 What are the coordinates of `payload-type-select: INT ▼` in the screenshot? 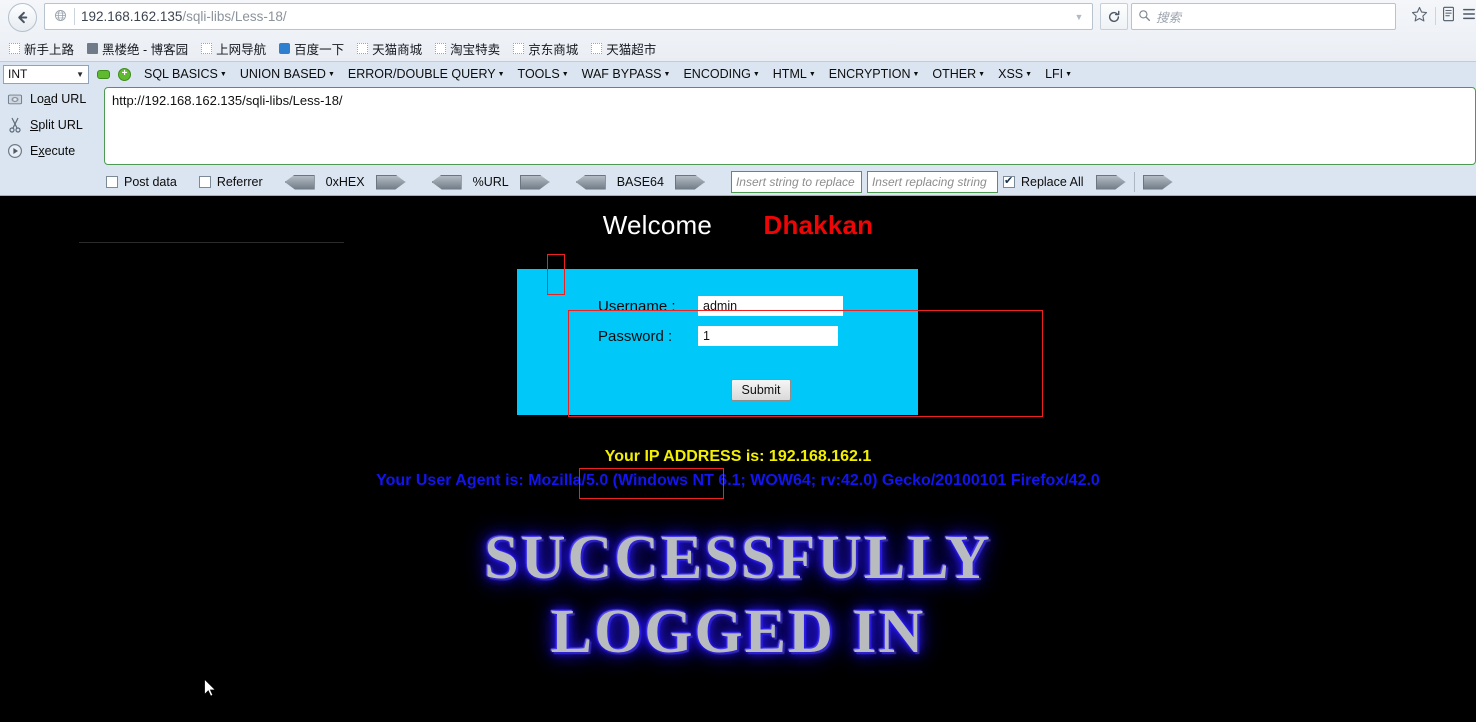 It's located at (46, 74).